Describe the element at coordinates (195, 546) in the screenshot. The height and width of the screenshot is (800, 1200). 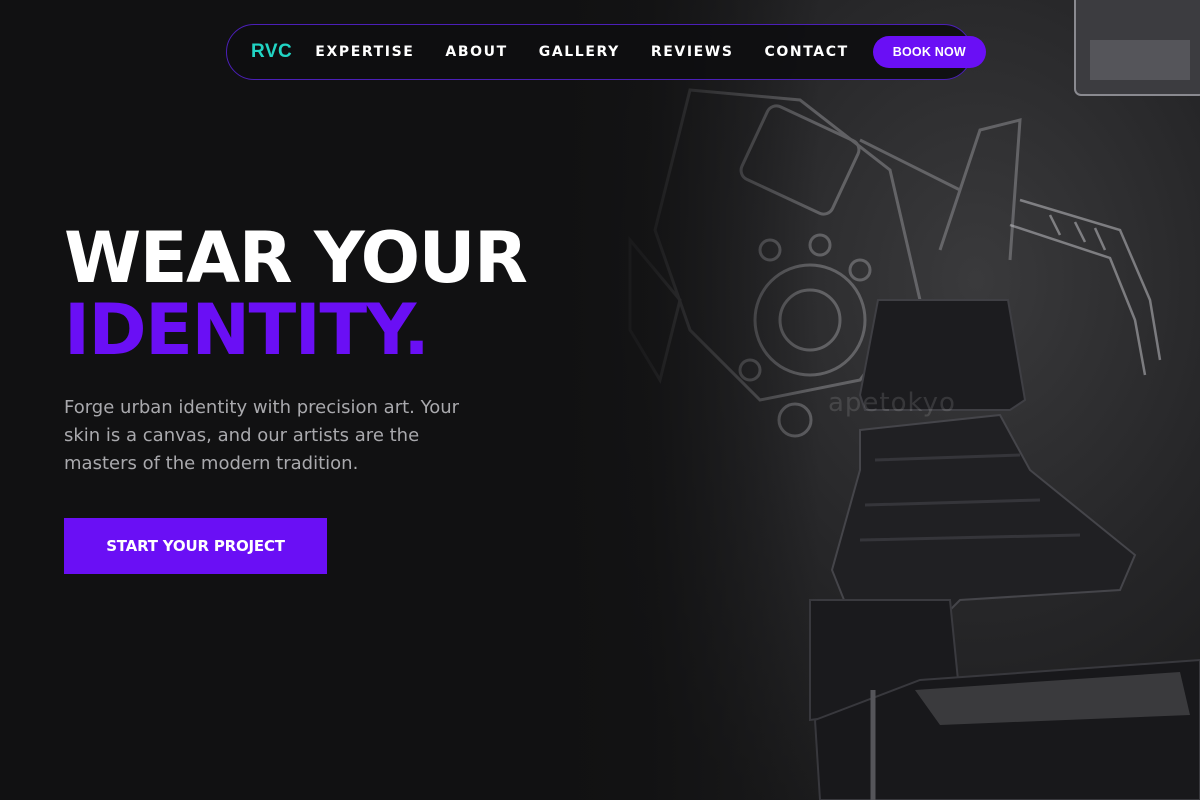
I see `start-project-button: START YOUR PROJECT` at that location.